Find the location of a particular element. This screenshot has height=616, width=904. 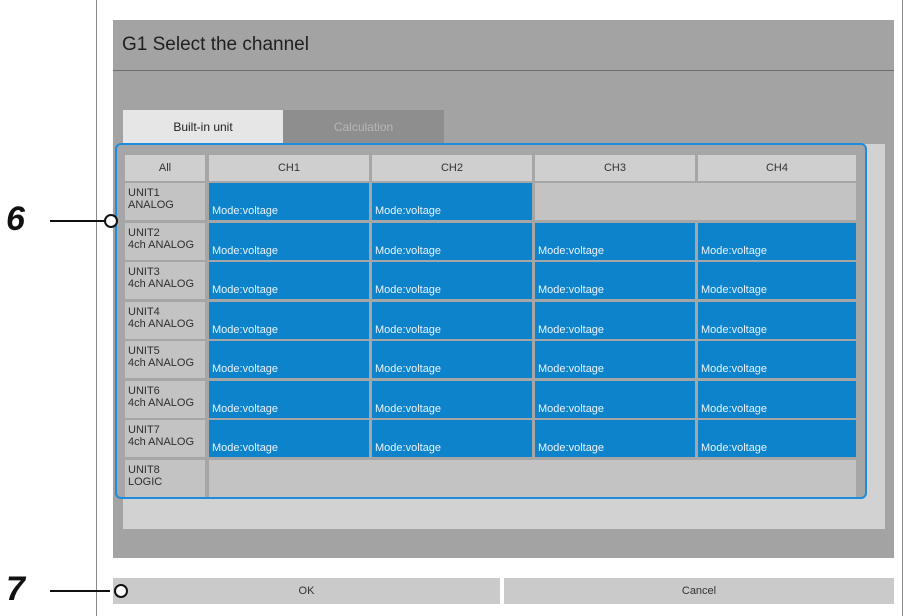

unit-name: UNIT6 is located at coordinates (144, 391).